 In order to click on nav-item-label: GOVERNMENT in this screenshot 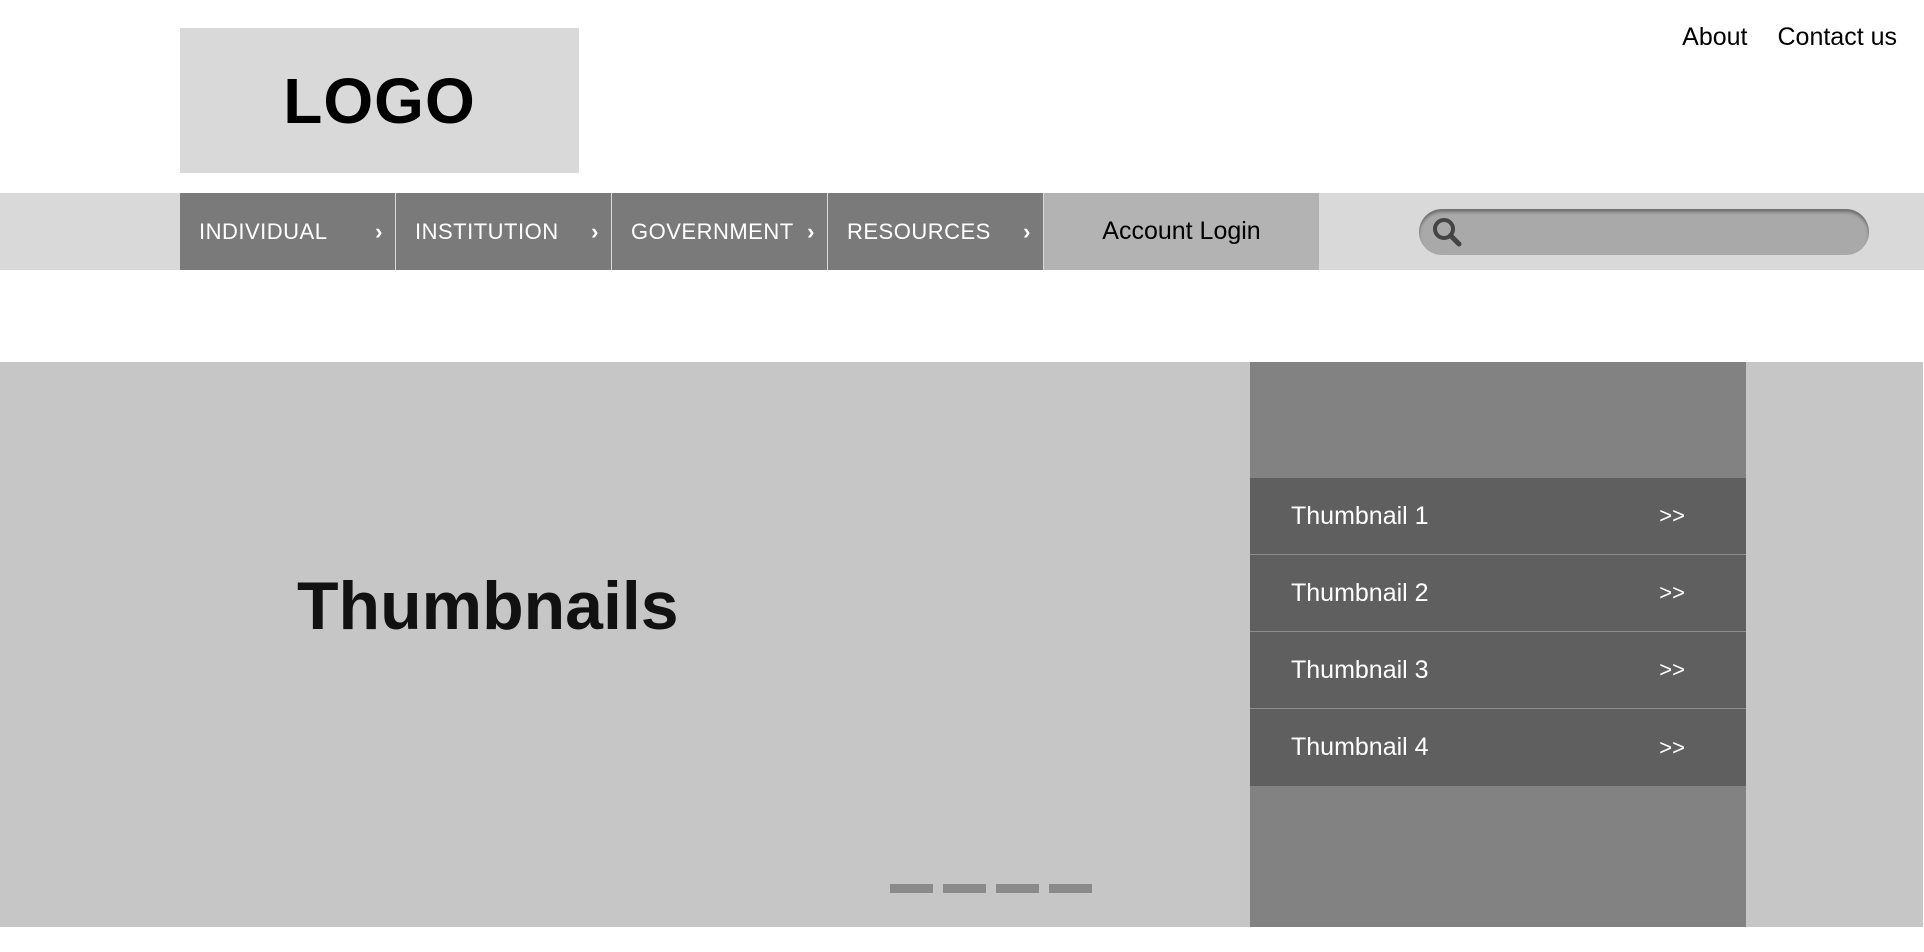, I will do `click(712, 231)`.